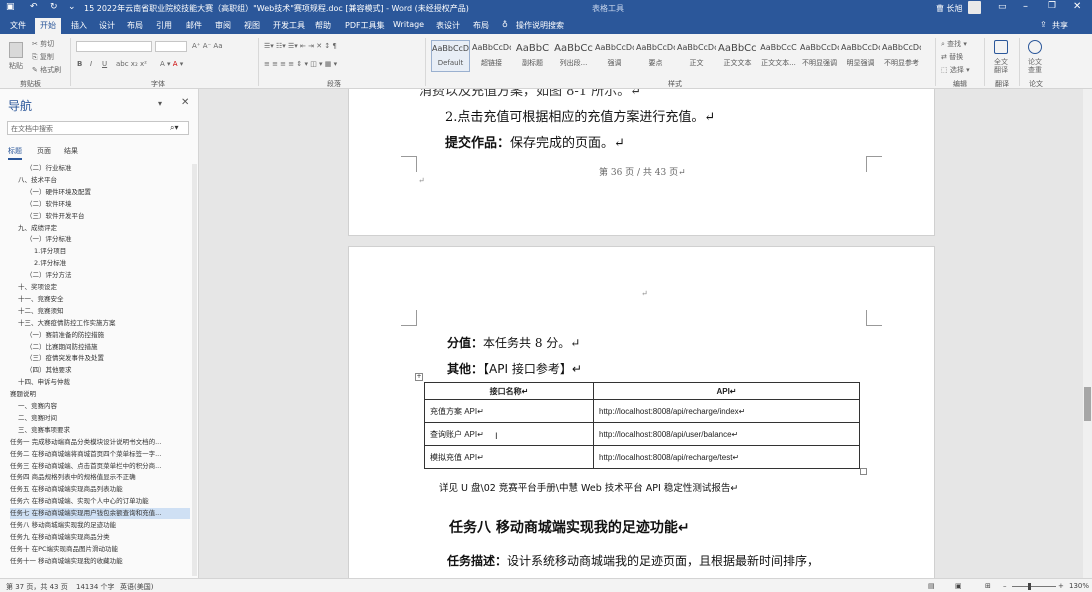  Describe the element at coordinates (104, 299) in the screenshot. I see `nav-heading-item: 十一、竞赛安全` at that location.